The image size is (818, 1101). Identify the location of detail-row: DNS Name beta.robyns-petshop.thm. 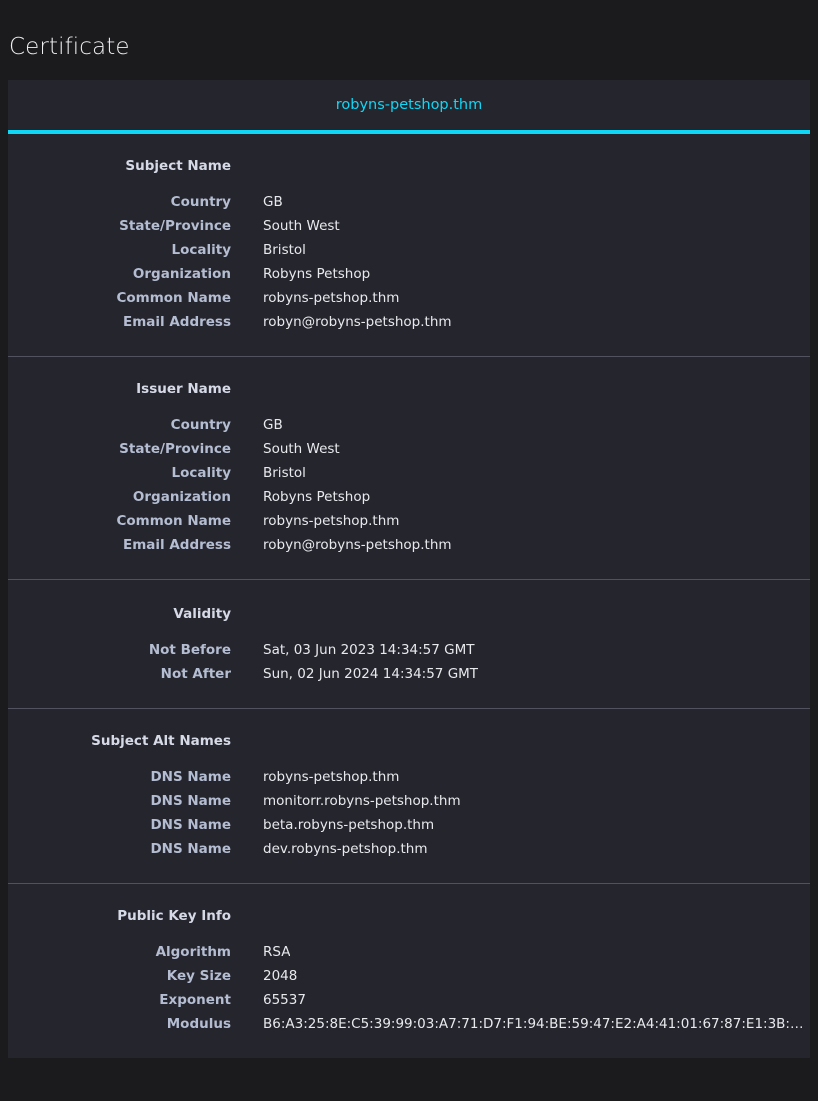
(409, 825).